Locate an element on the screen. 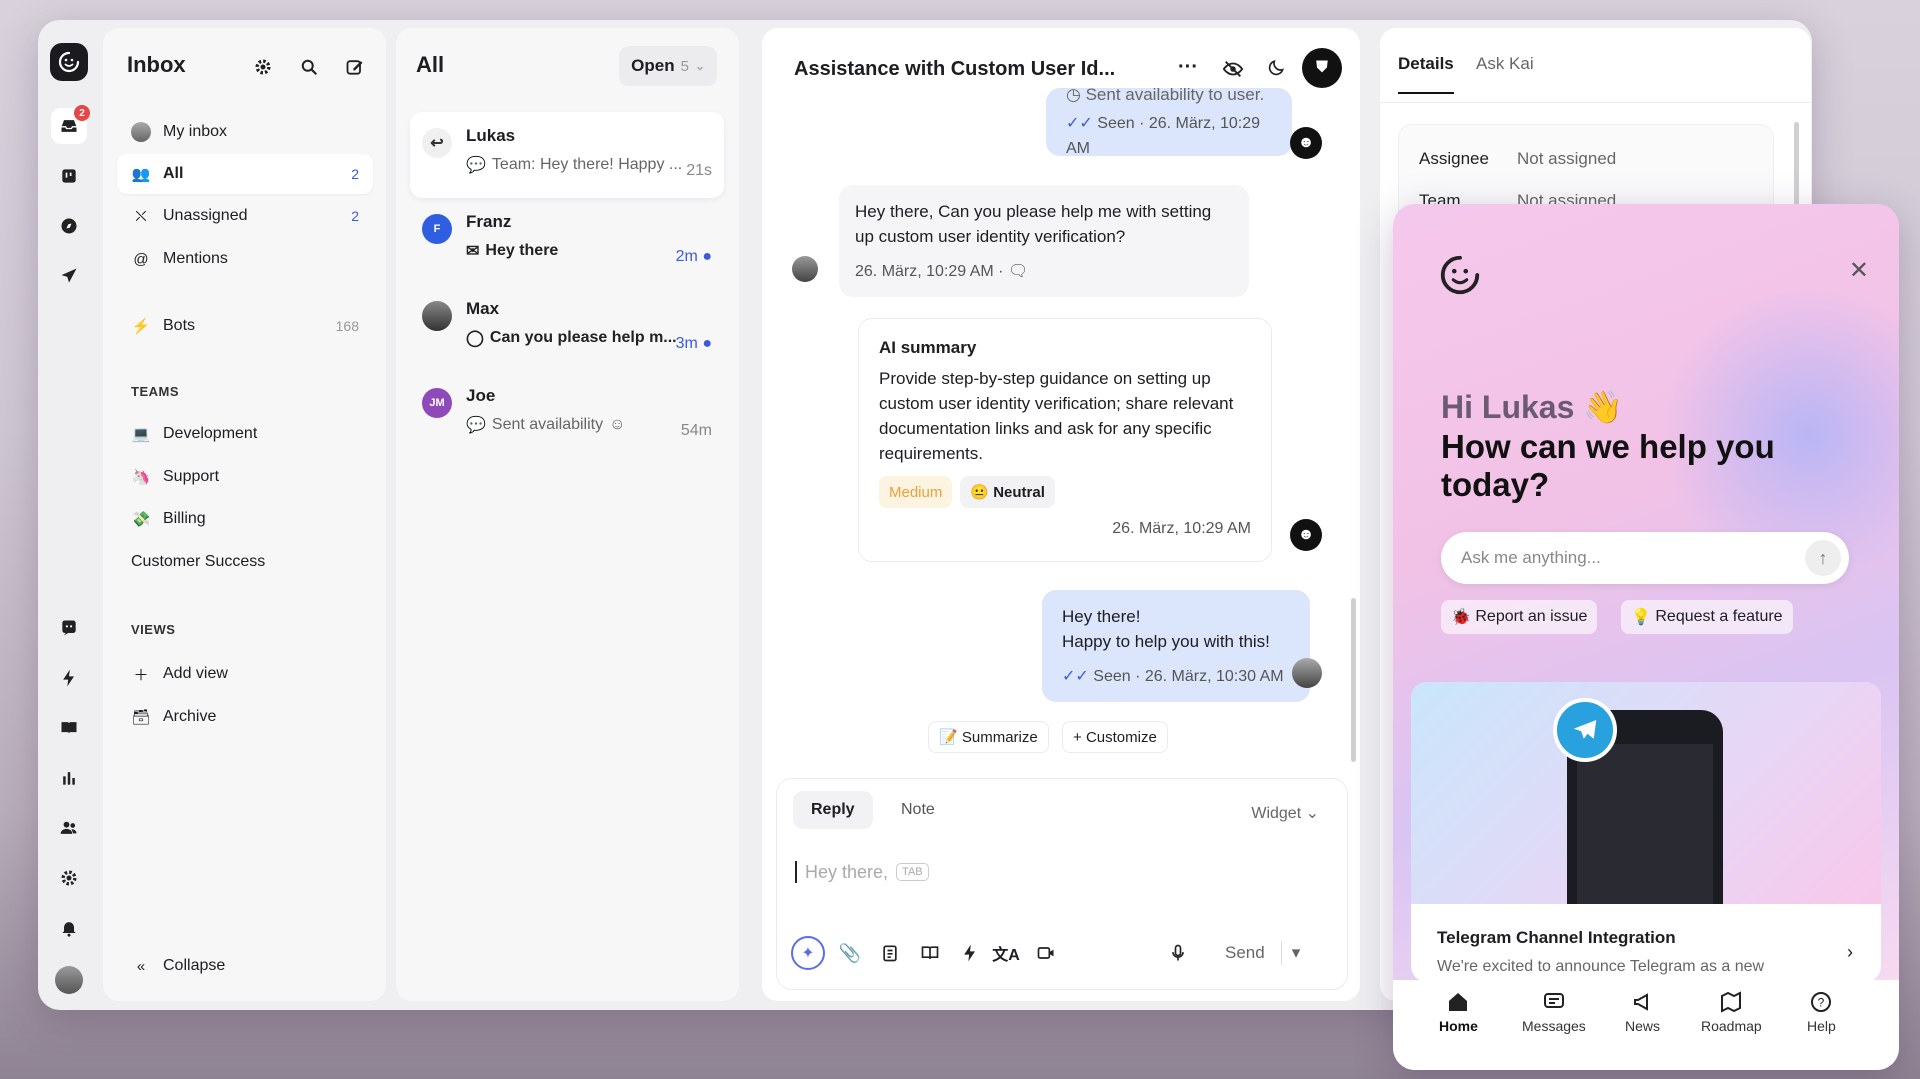 The image size is (1920, 1079). plus-icon: + is located at coordinates (1079, 737).